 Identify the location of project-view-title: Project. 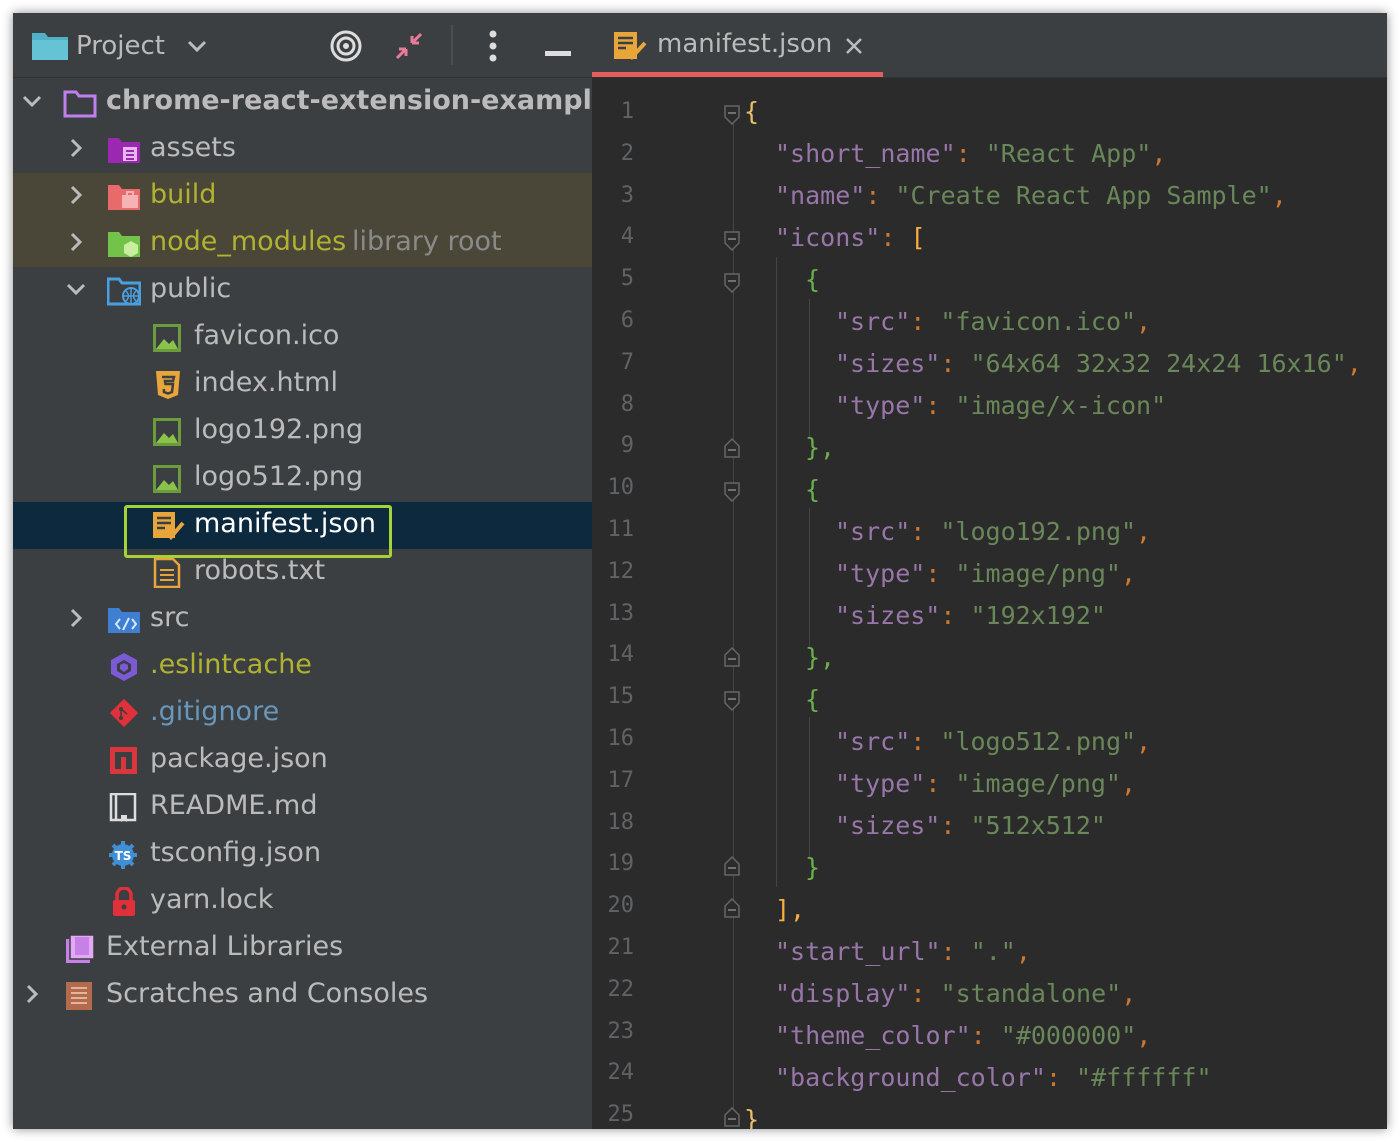
(120, 46).